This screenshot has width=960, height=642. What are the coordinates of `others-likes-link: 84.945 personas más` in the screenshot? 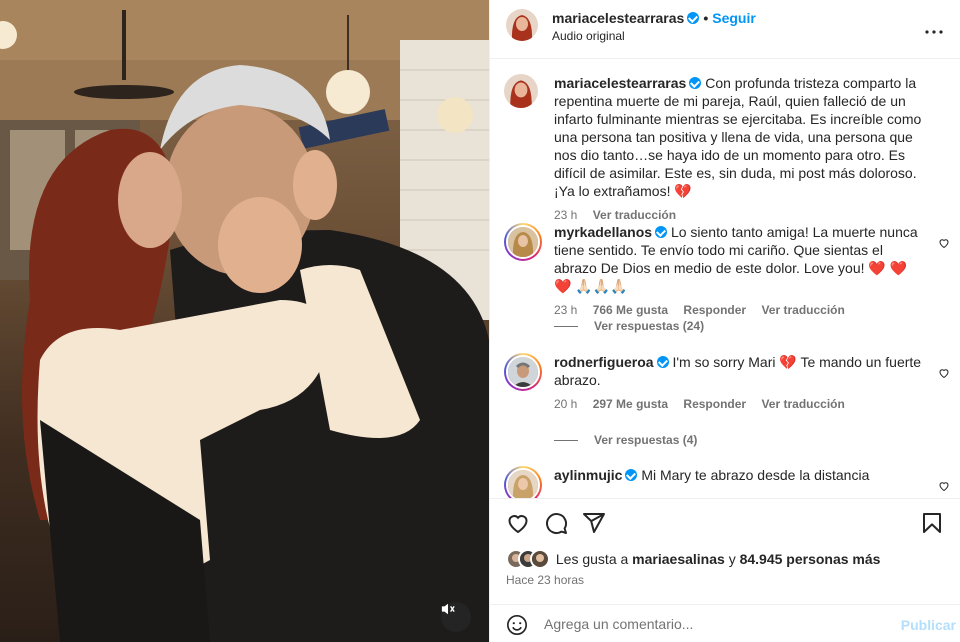 It's located at (810, 559).